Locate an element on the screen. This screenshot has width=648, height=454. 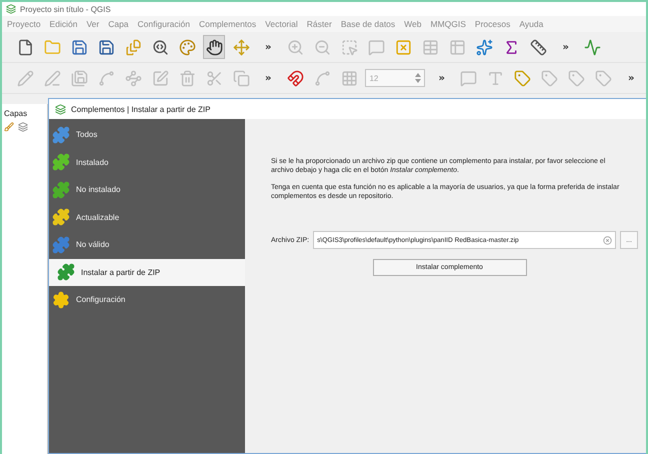
grid-icon is located at coordinates (349, 78).